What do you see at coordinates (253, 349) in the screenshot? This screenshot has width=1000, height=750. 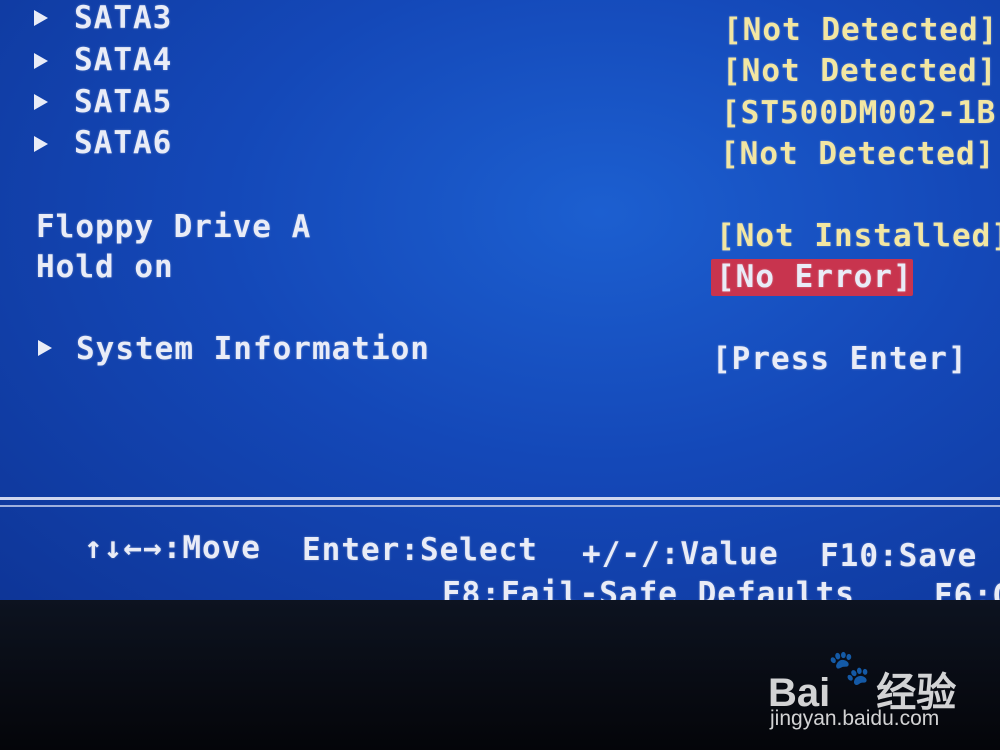 I see `menu-item-system-information: System Information` at bounding box center [253, 349].